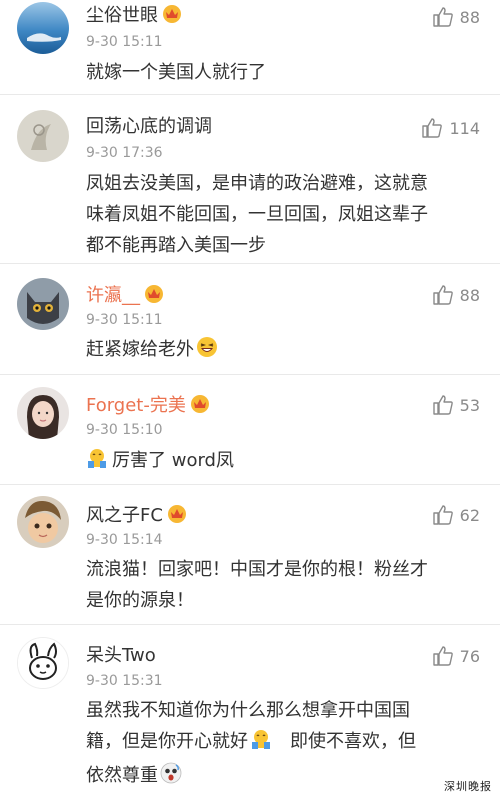 The image size is (500, 800). I want to click on comment-item: 许瀛__ 9-30 15:11 88 赶紧嫁给老外, so click(250, 319).